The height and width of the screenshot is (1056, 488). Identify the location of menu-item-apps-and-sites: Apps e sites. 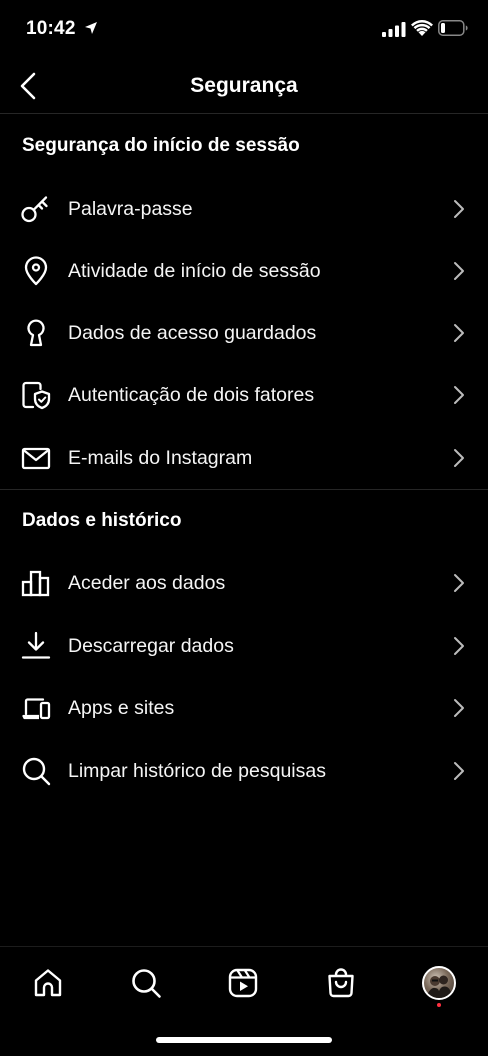
(244, 708).